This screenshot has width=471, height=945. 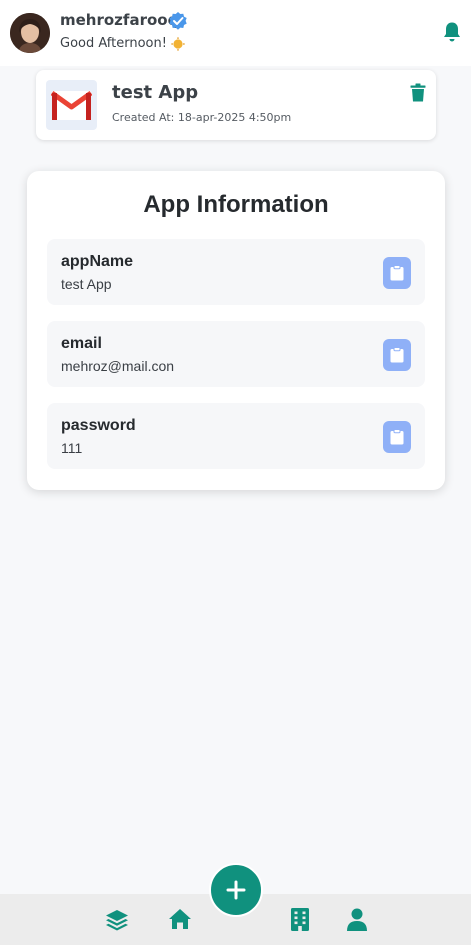 What do you see at coordinates (71, 105) in the screenshot?
I see `gmail-logo` at bounding box center [71, 105].